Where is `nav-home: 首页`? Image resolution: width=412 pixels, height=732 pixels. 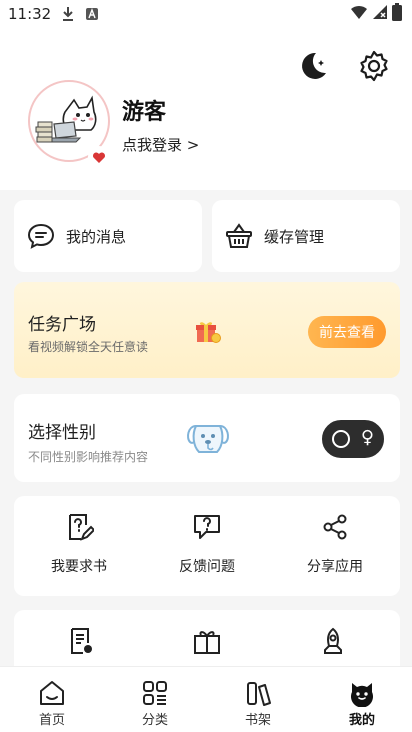
nav-home: 首页 is located at coordinates (52, 703).